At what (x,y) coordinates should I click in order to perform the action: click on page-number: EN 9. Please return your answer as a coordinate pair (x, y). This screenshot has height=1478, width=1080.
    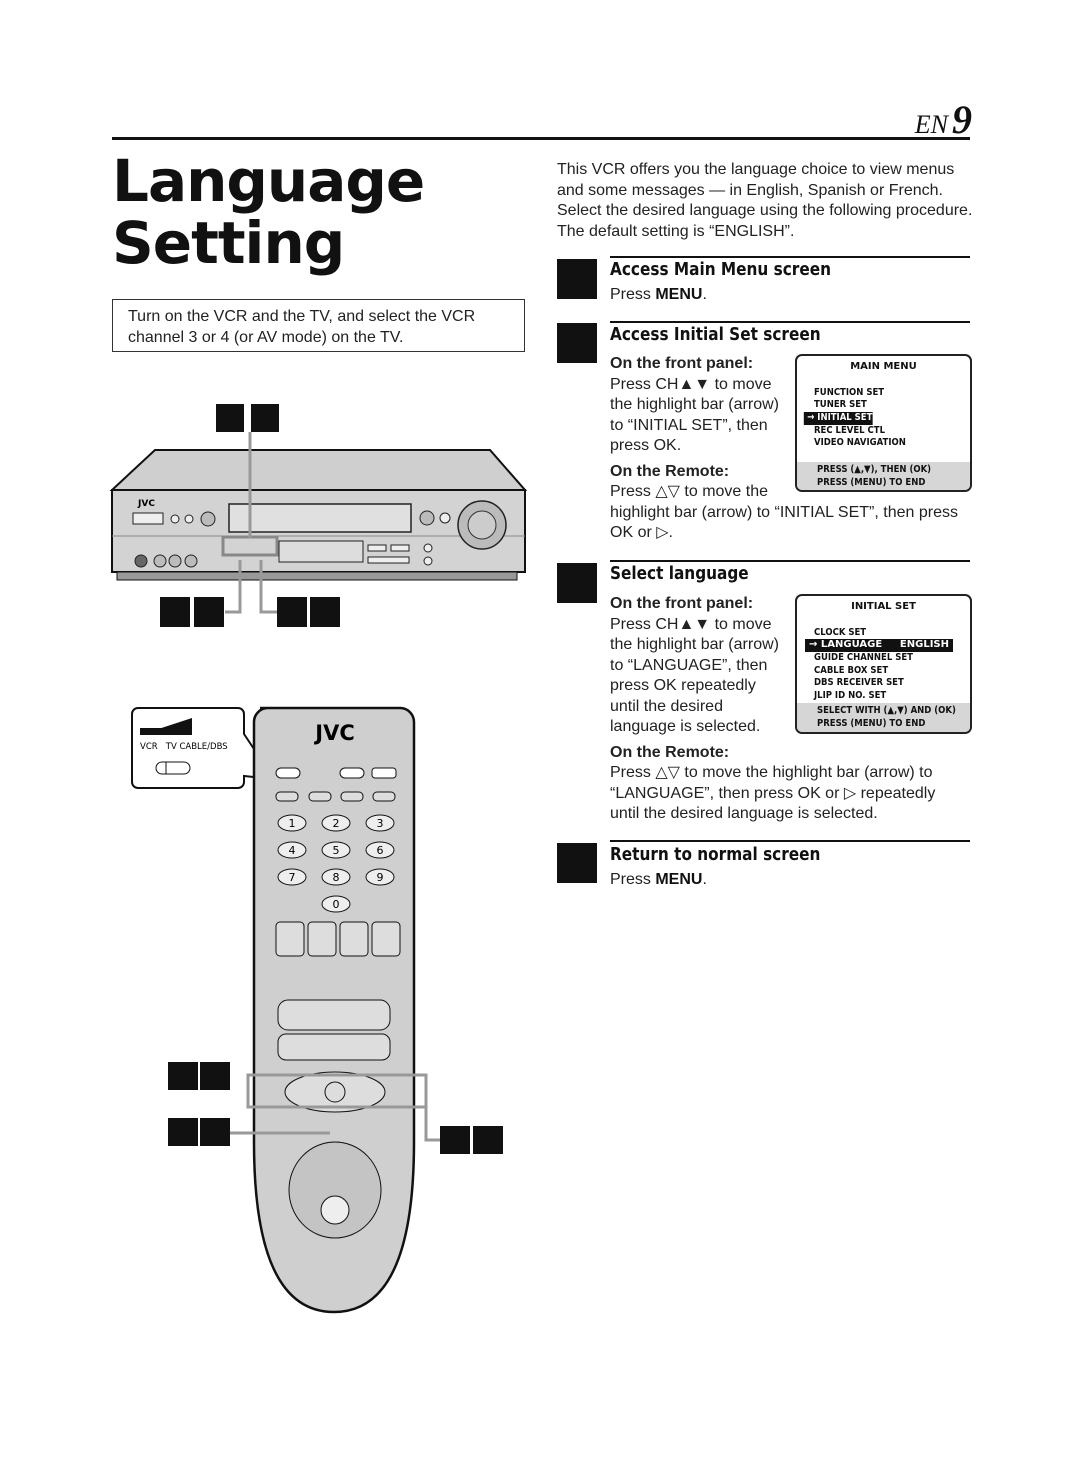
    Looking at the image, I should click on (943, 119).